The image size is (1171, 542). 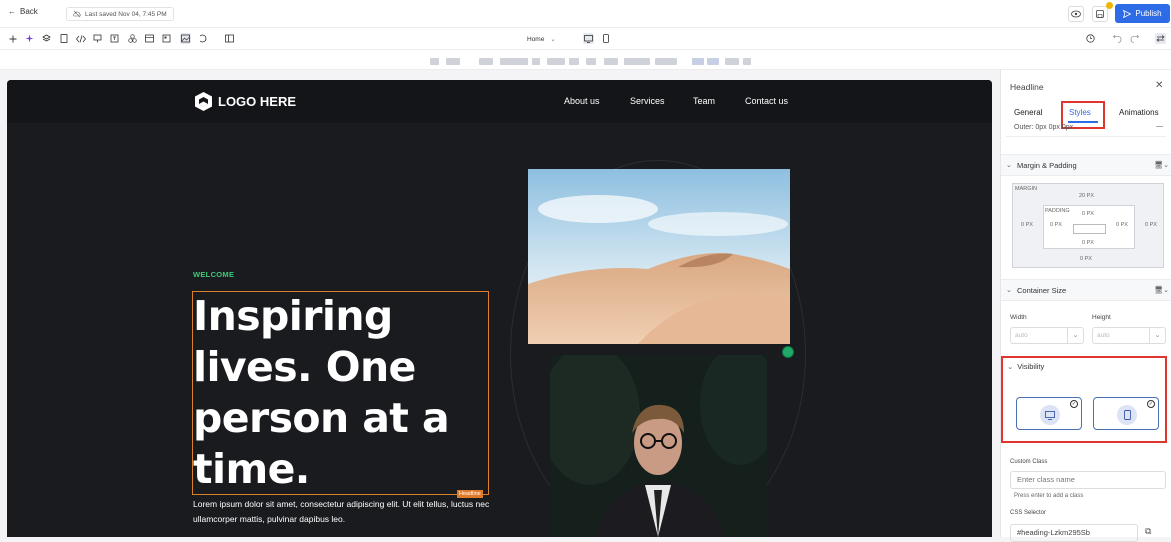 I want to click on green-accent-dot, so click(x=788, y=352).